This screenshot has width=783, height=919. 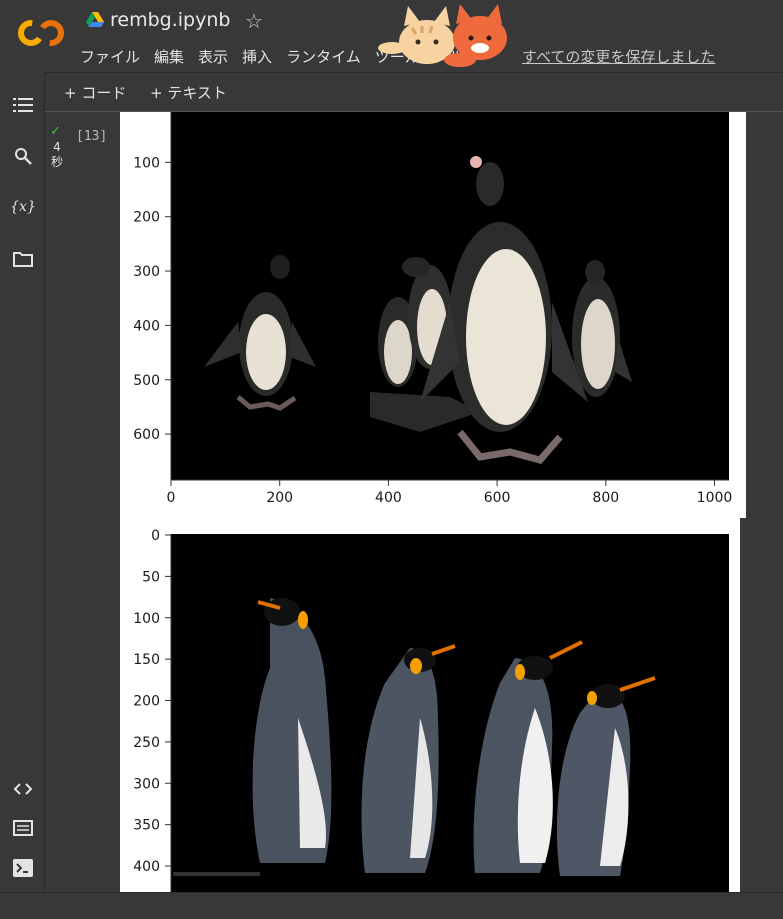 What do you see at coordinates (213, 57) in the screenshot?
I see `menu-view: 表示` at bounding box center [213, 57].